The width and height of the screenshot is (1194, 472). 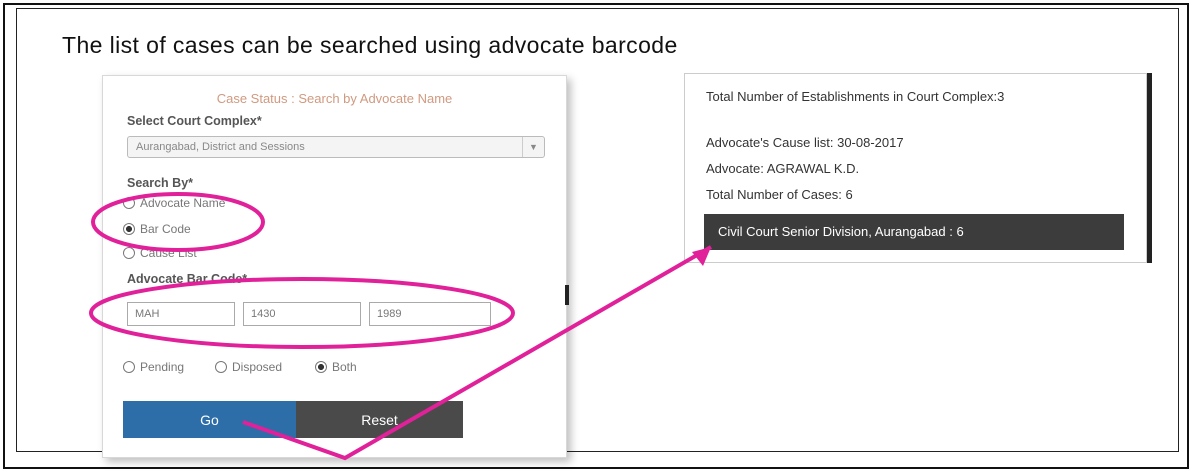 What do you see at coordinates (779, 194) in the screenshot?
I see `total-cases: Total Number of Cases: 6` at bounding box center [779, 194].